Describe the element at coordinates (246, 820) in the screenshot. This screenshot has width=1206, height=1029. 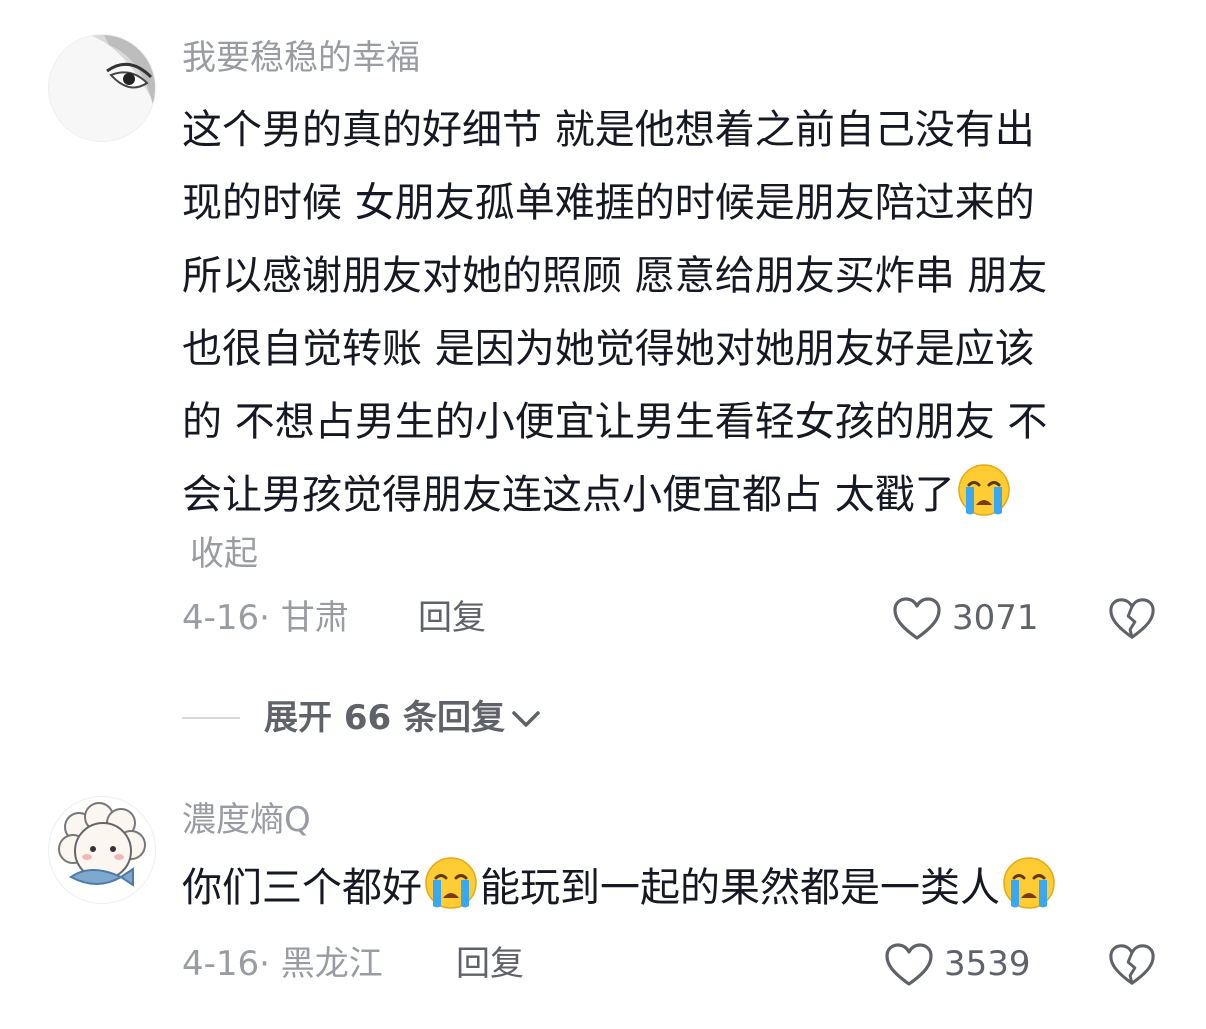
I see `comment-username: 濃度熵Q` at that location.